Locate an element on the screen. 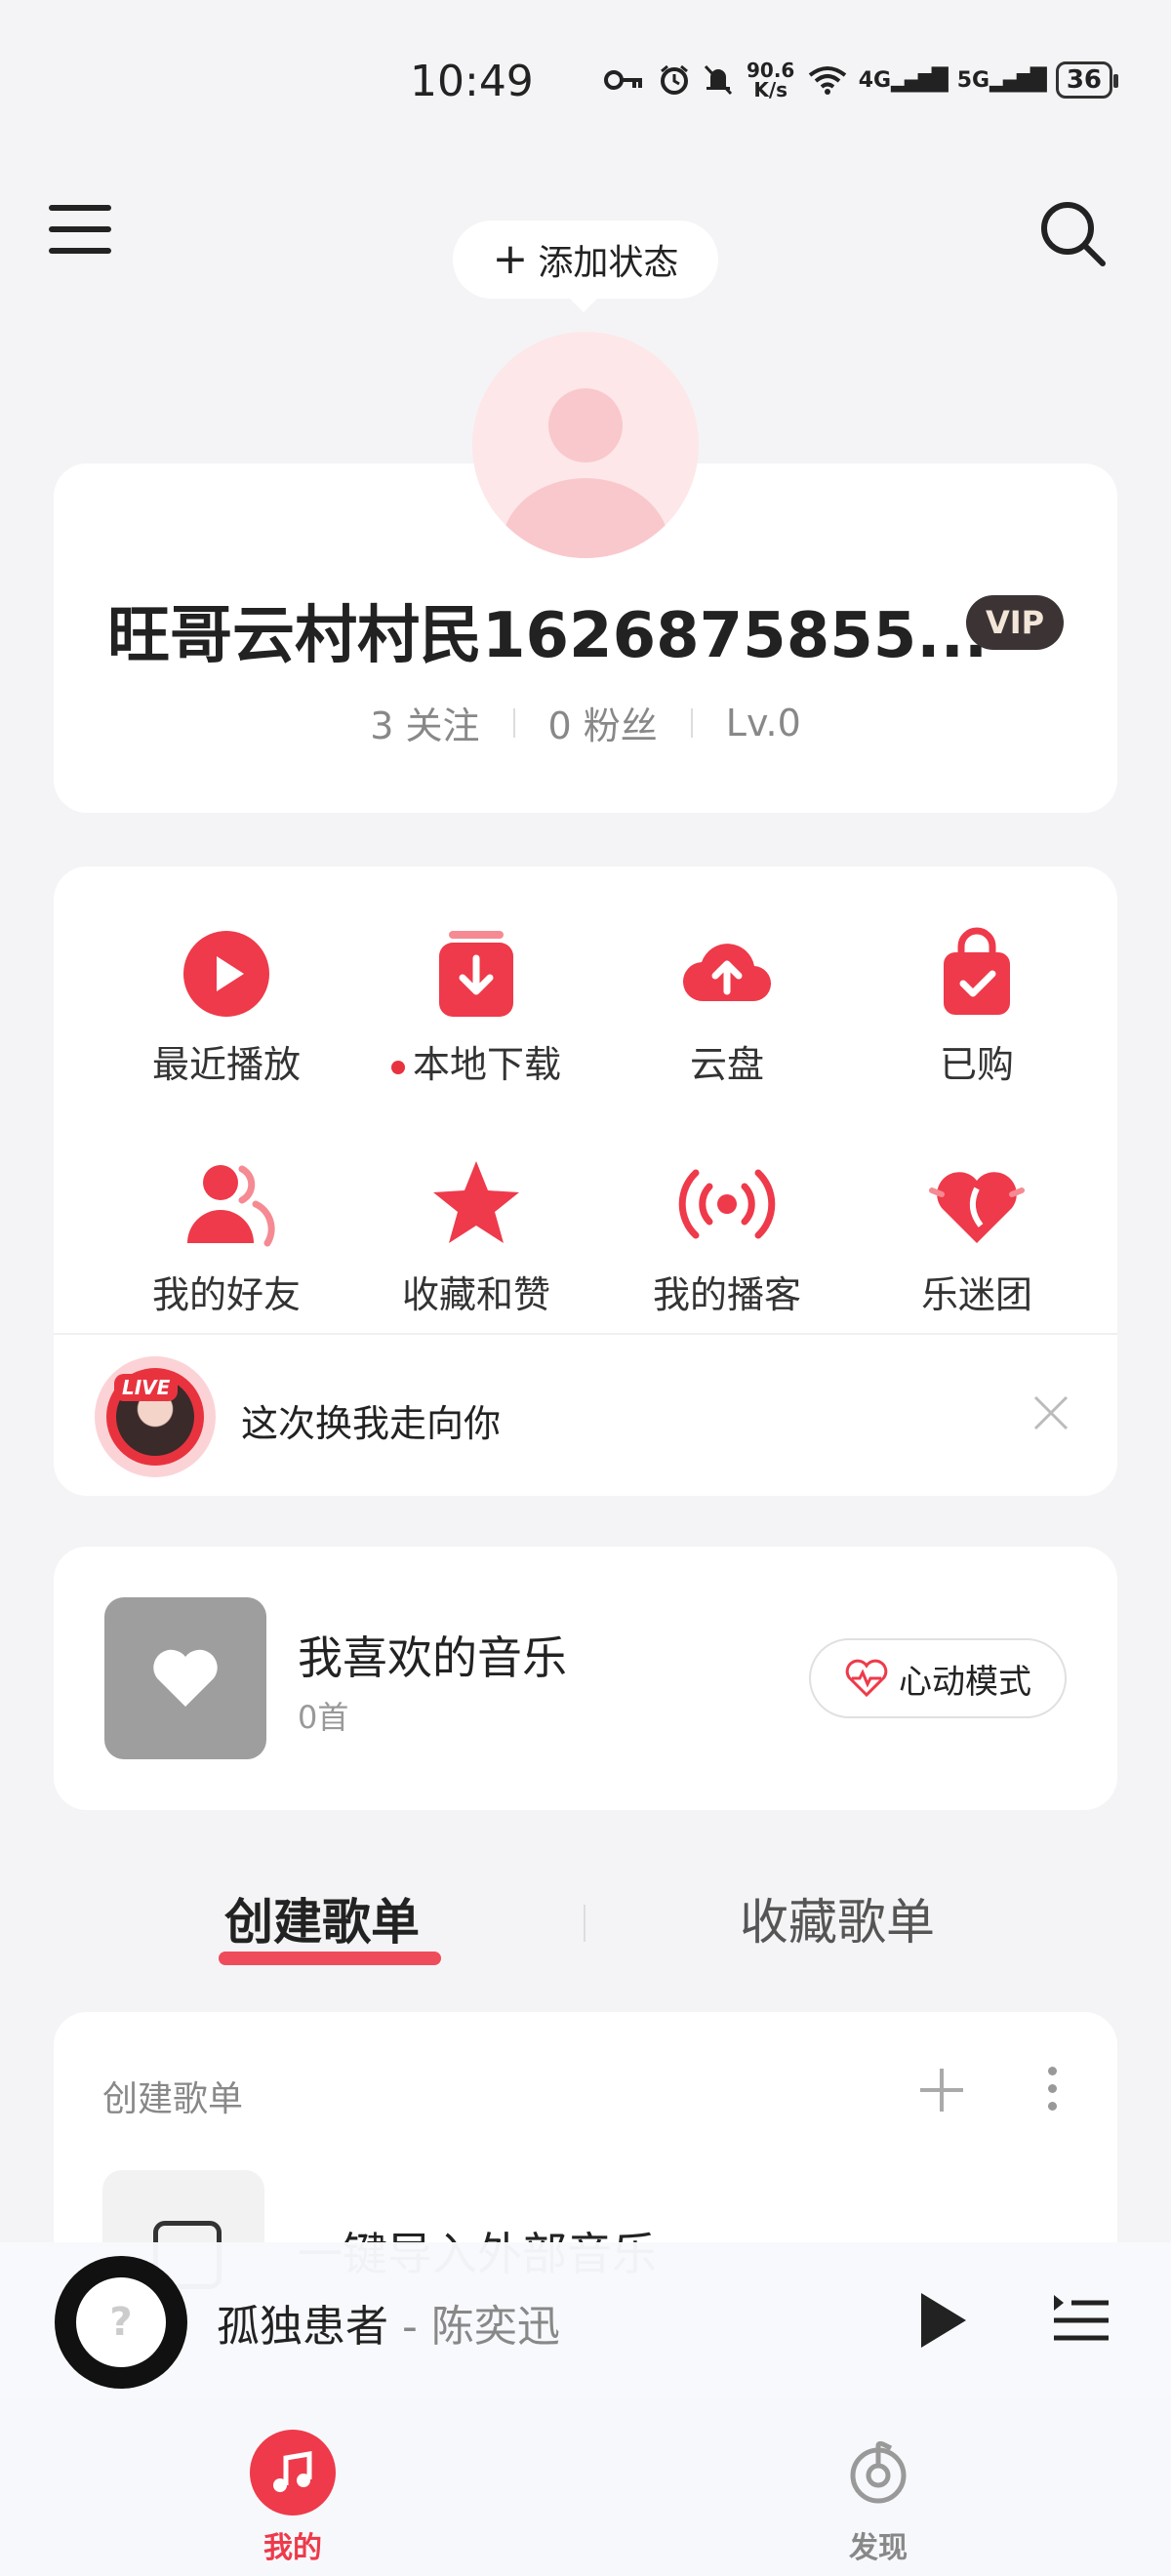 This screenshot has height=2576, width=1171. discover-icon is located at coordinates (878, 2473).